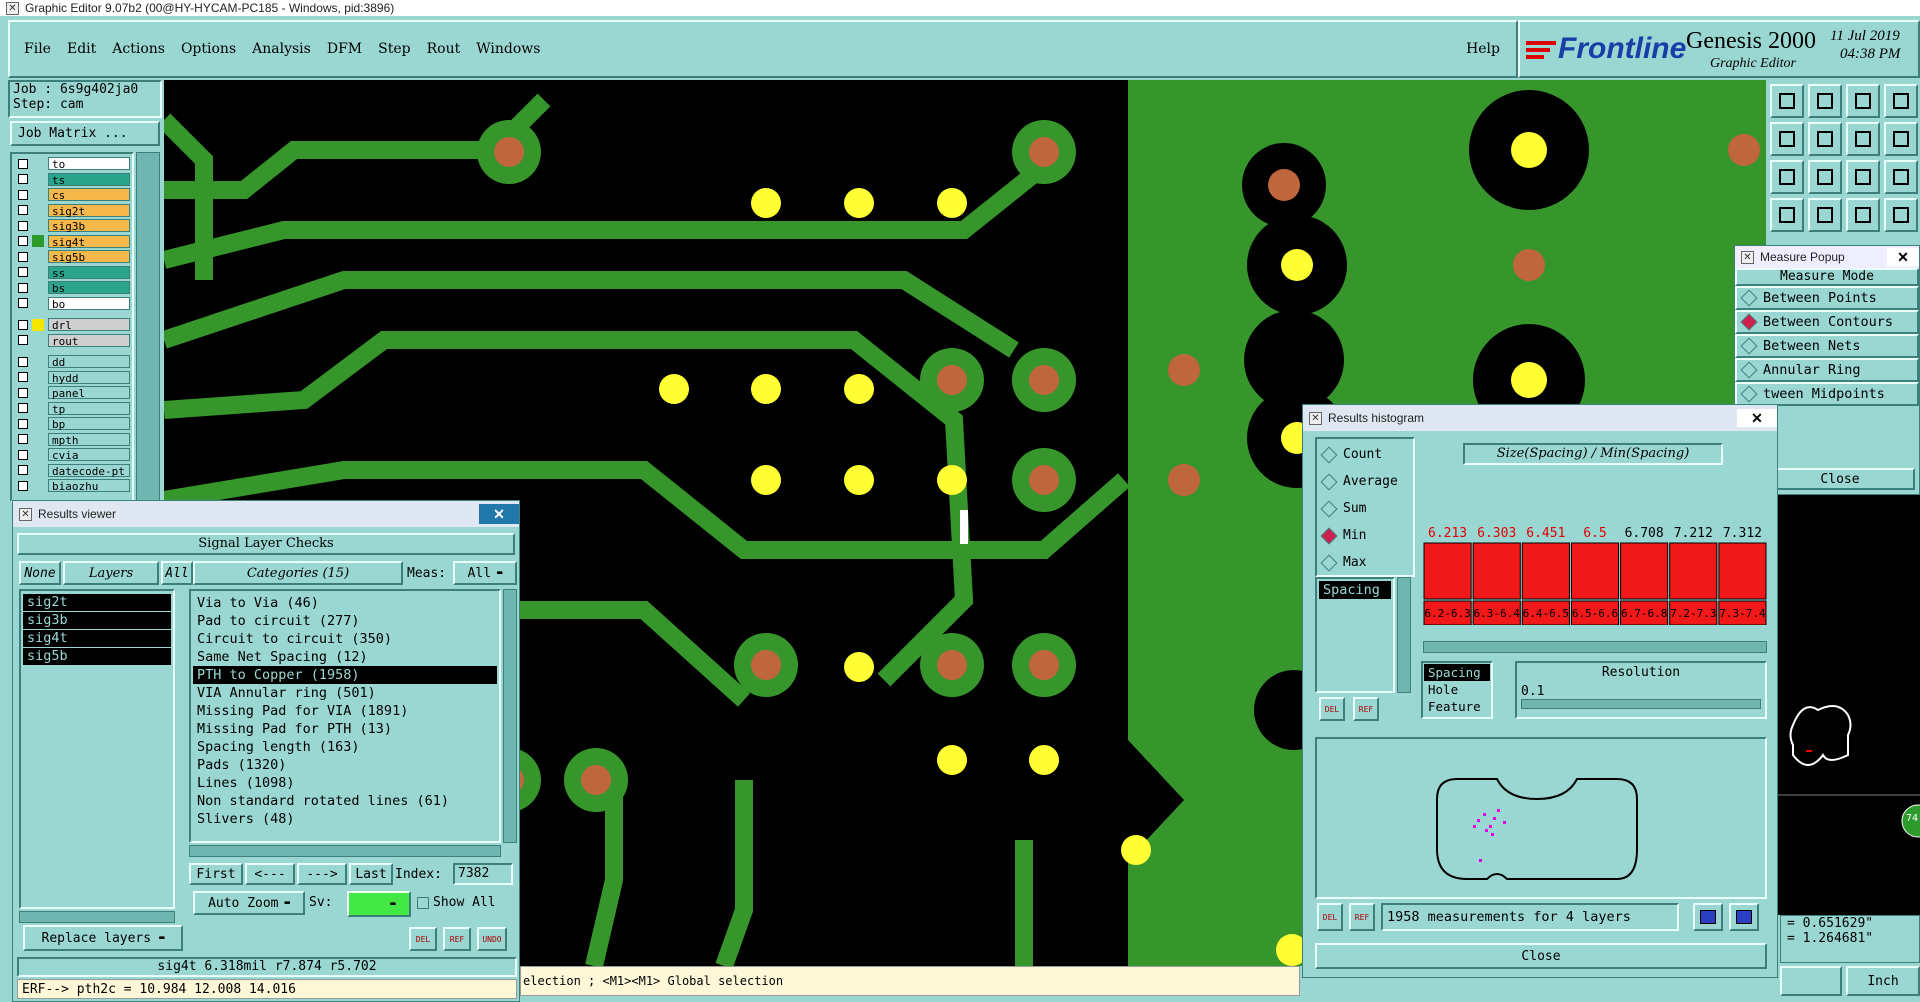 The height and width of the screenshot is (1002, 1920). What do you see at coordinates (72, 164) in the screenshot?
I see `layer-row: to` at bounding box center [72, 164].